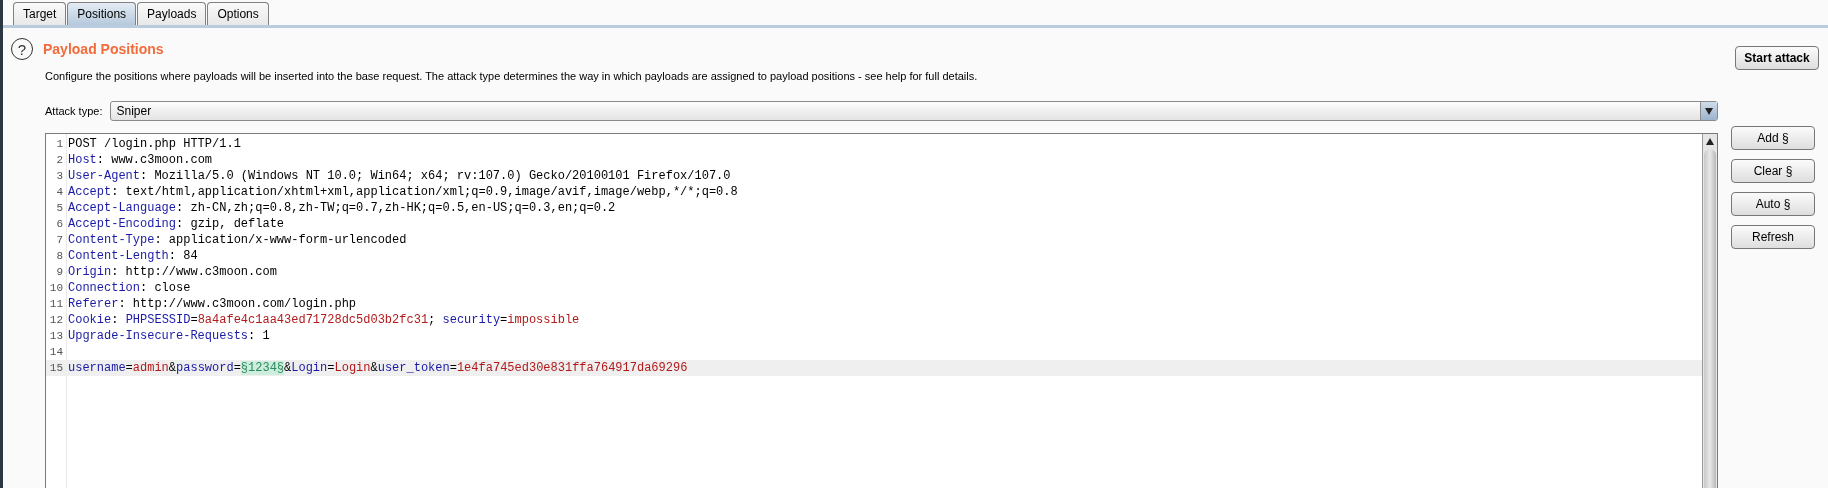 This screenshot has height=488, width=1828. Describe the element at coordinates (82, 160) in the screenshot. I see `code-key: Host` at that location.